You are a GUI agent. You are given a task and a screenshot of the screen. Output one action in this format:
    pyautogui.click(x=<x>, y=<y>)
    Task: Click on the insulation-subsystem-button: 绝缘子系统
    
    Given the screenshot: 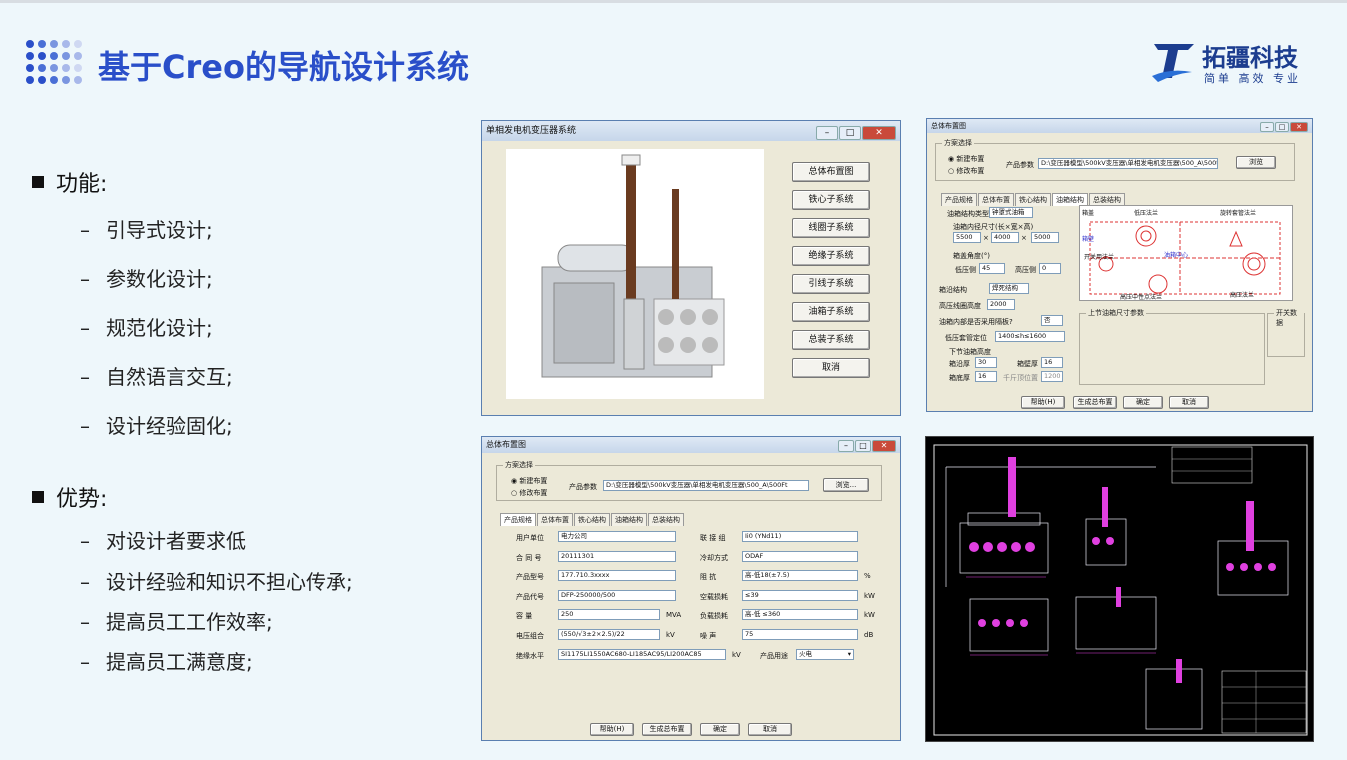 What is the action you would take?
    pyautogui.click(x=831, y=256)
    